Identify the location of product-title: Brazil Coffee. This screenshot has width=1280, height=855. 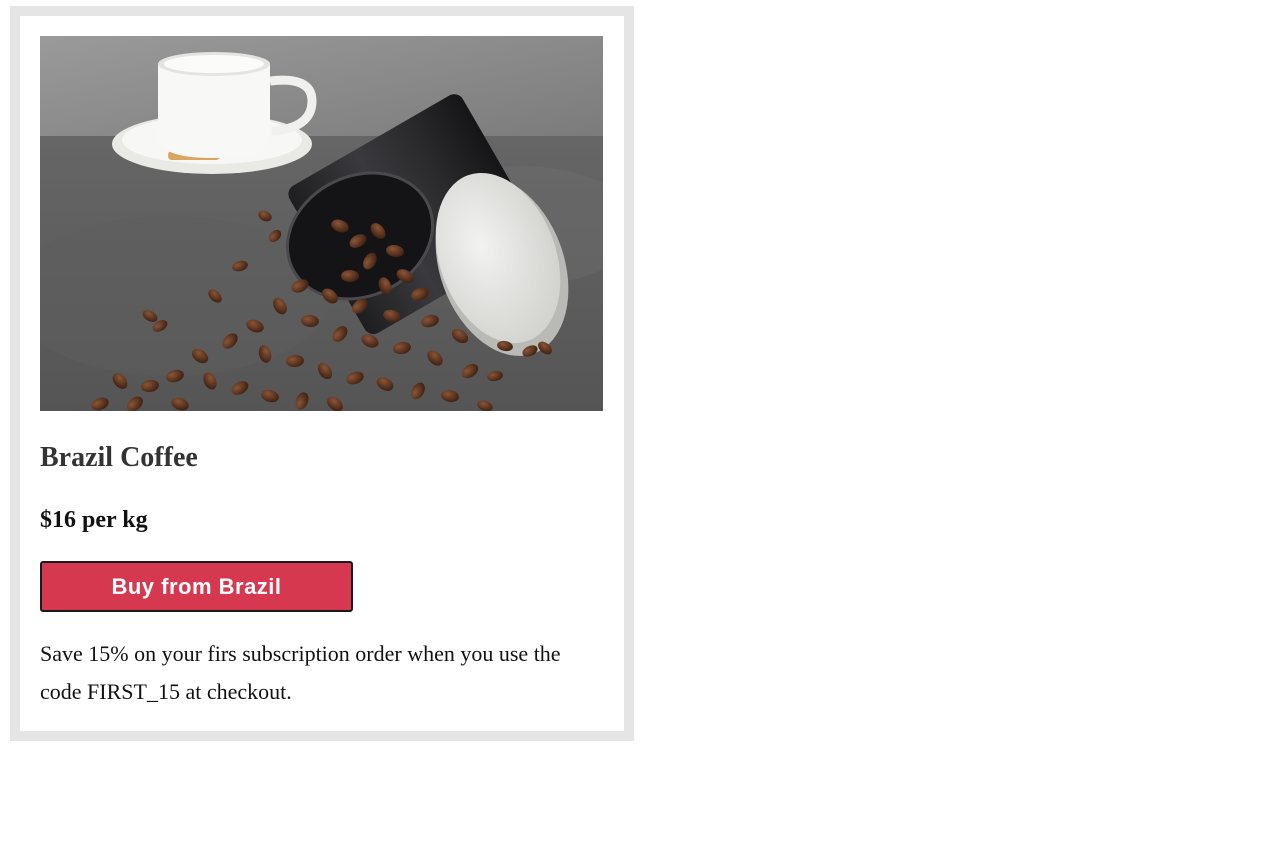
(119, 457).